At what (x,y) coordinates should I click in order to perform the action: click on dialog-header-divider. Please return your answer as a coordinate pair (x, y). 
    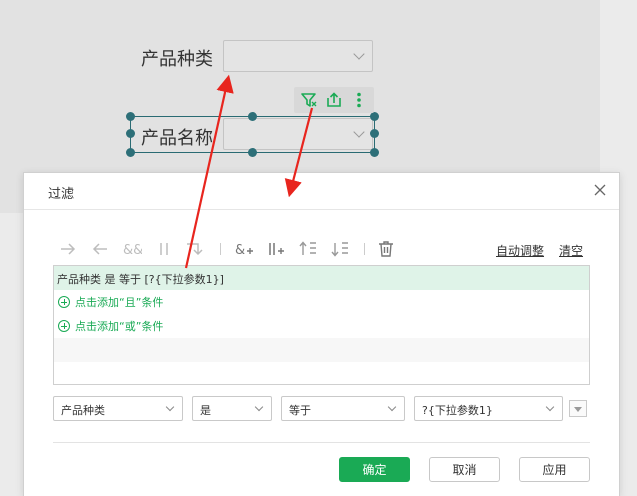
    Looking at the image, I should click on (321, 209).